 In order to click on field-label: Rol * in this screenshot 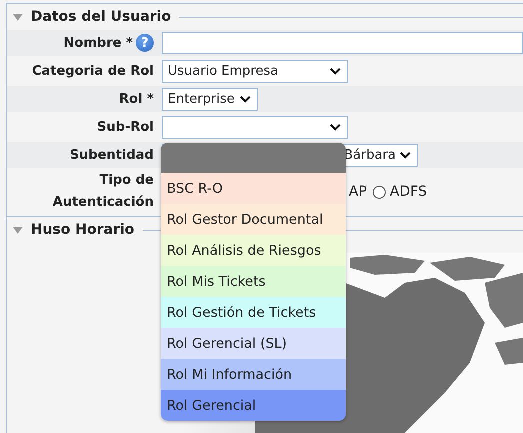, I will do `click(136, 99)`.